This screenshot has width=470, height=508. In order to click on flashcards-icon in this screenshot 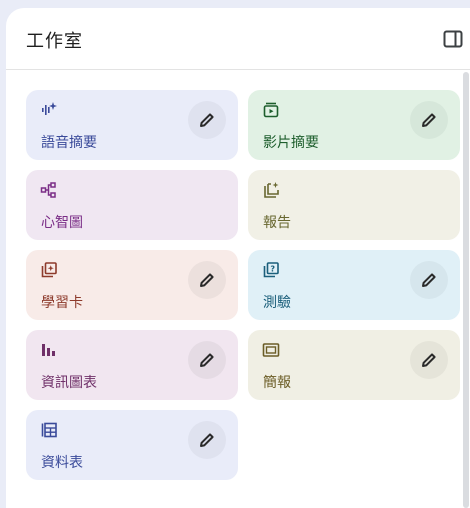, I will do `click(49, 270)`.